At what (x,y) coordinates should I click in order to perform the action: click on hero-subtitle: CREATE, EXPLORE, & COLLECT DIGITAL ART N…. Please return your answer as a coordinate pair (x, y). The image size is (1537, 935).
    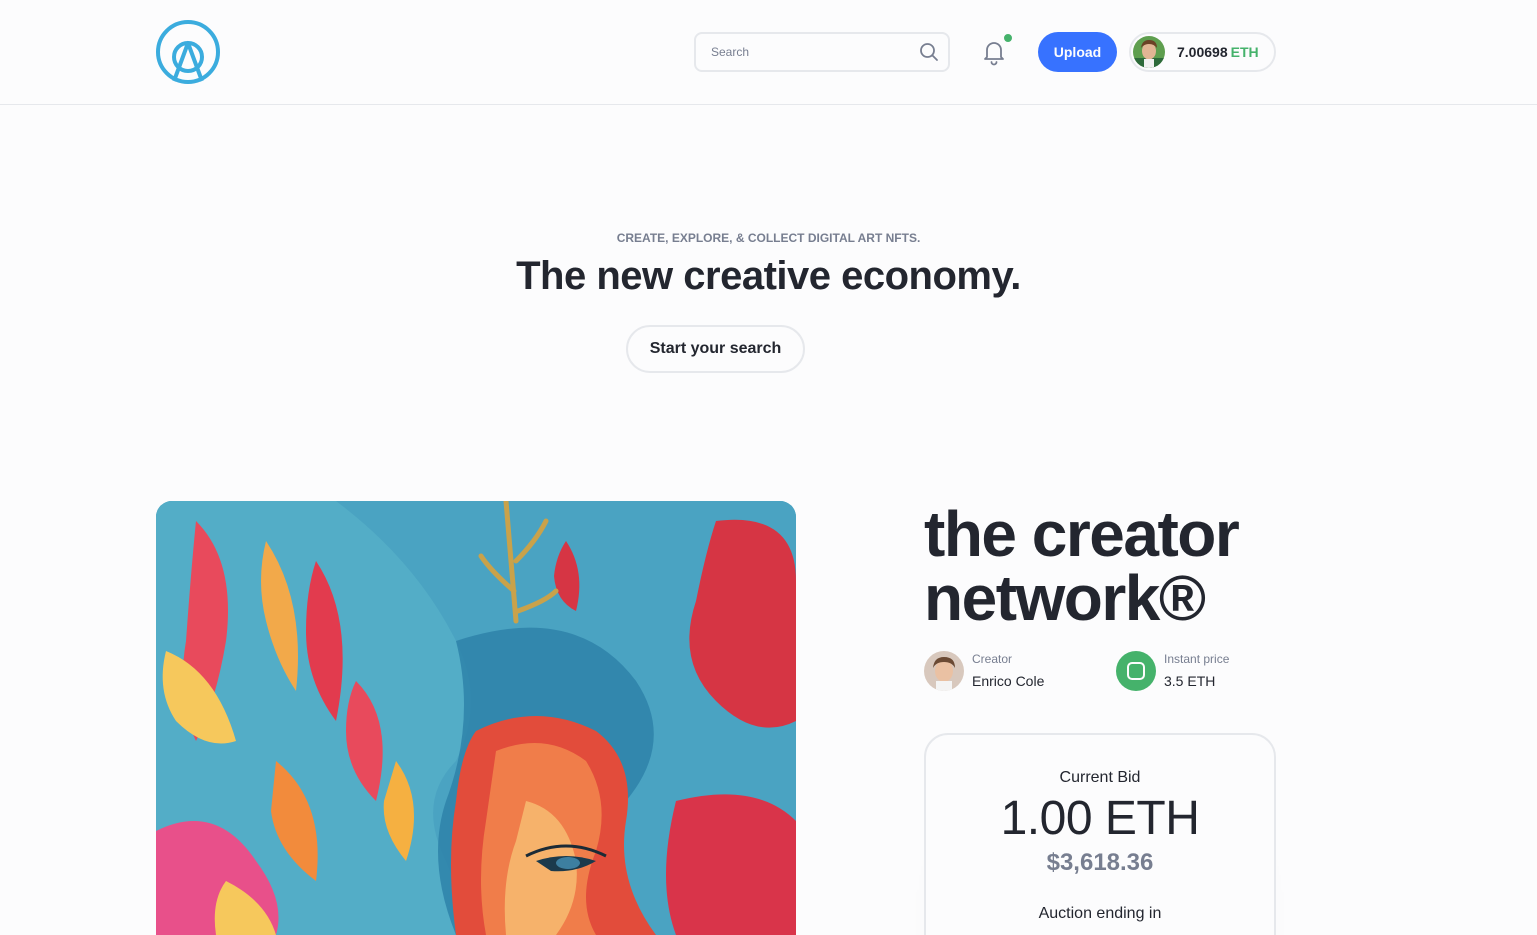
    Looking at the image, I should click on (768, 238).